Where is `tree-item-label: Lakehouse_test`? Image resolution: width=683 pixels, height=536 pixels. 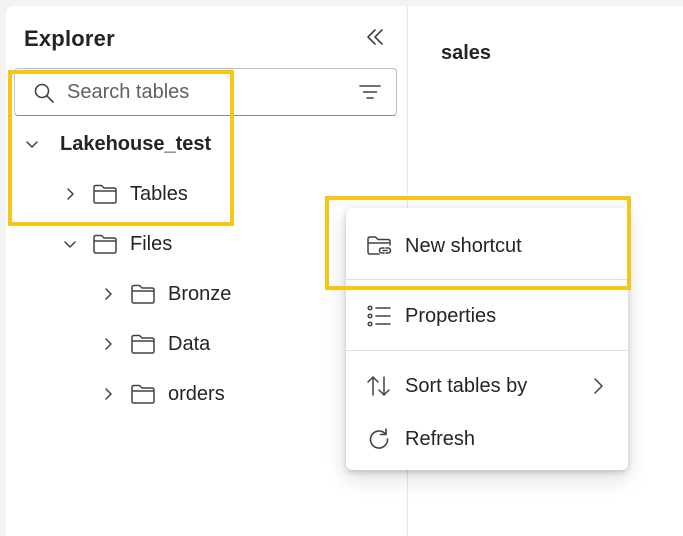
tree-item-label: Lakehouse_test is located at coordinates (136, 143).